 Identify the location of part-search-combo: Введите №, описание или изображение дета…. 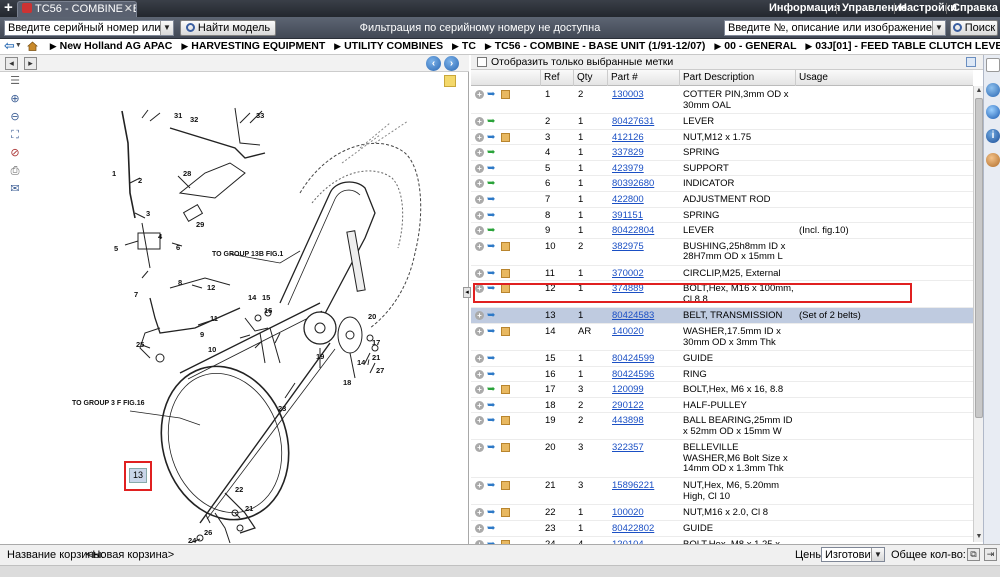
(835, 28).